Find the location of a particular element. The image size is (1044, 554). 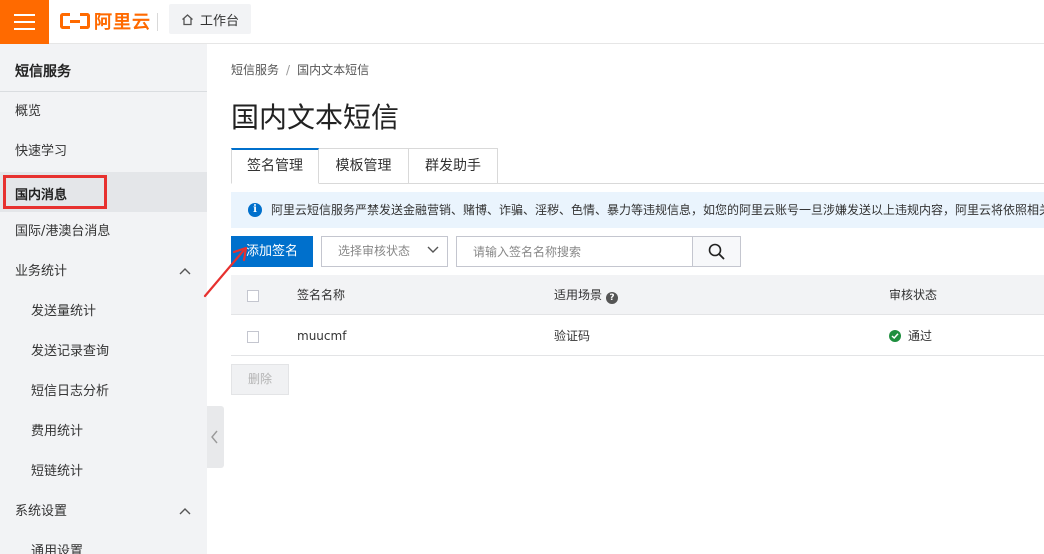

annotation-highlight-box is located at coordinates (55, 192).